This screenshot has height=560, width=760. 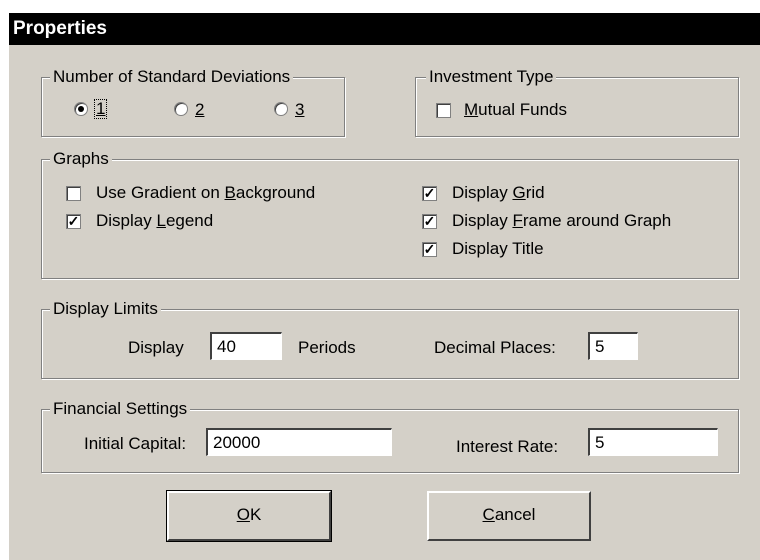 What do you see at coordinates (429, 193) in the screenshot?
I see `display-grid-checkbox: ✓` at bounding box center [429, 193].